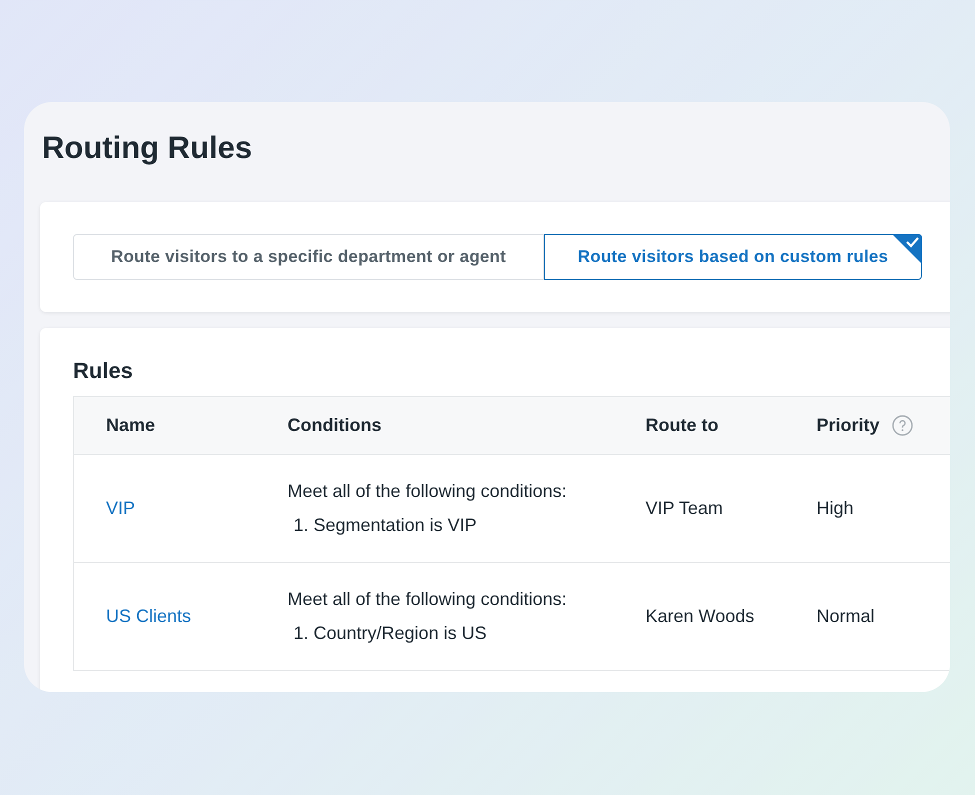  Describe the element at coordinates (121, 508) in the screenshot. I see `rule-name-link: VIP` at that location.